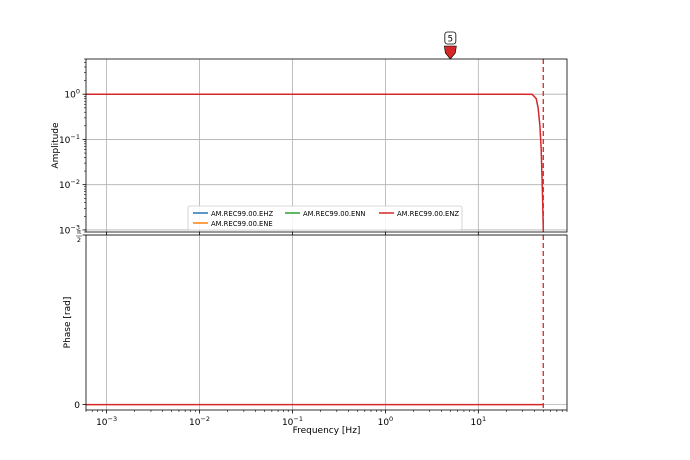  I want to click on phase-y-tick-label: 2, so click(79, 240).